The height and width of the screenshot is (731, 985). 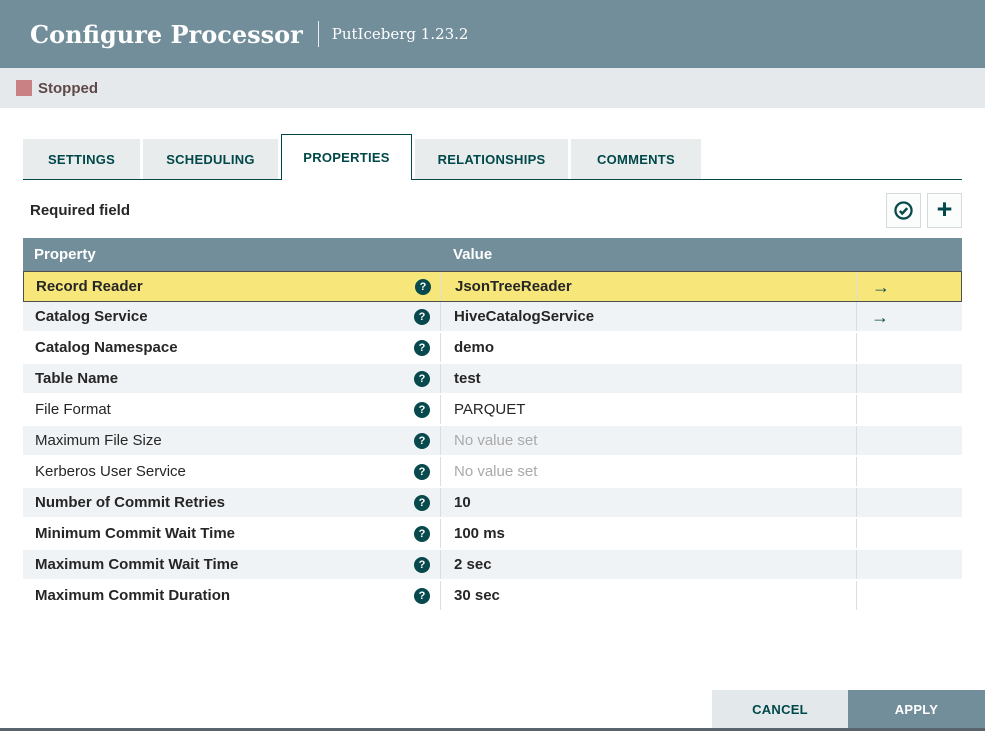 What do you see at coordinates (89, 286) in the screenshot?
I see `property-name: Record Reader` at bounding box center [89, 286].